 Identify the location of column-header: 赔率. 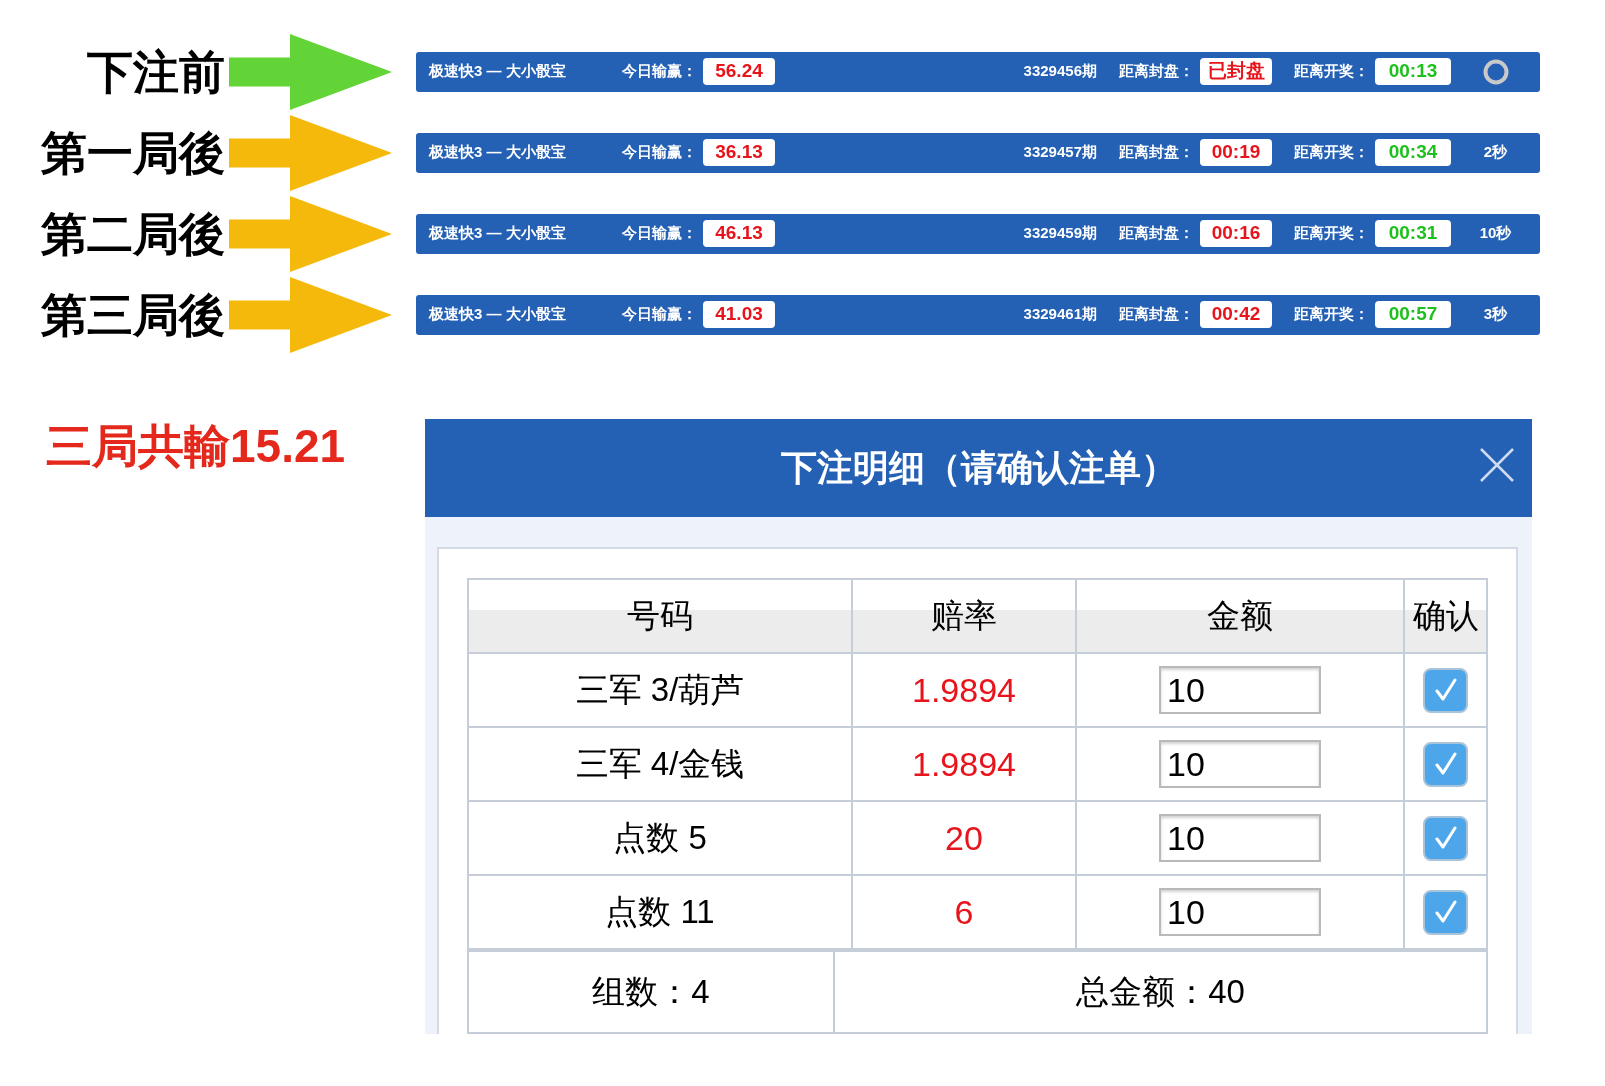
(964, 616).